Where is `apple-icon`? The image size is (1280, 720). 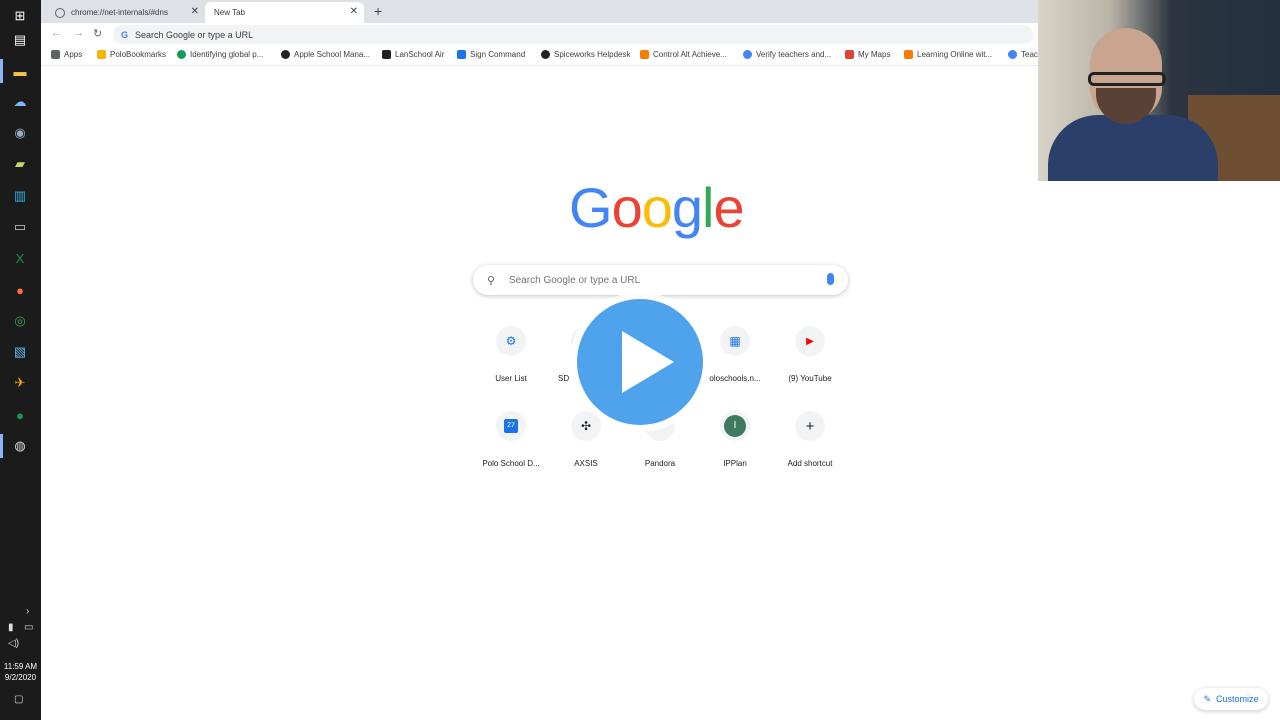 apple-icon is located at coordinates (285, 54).